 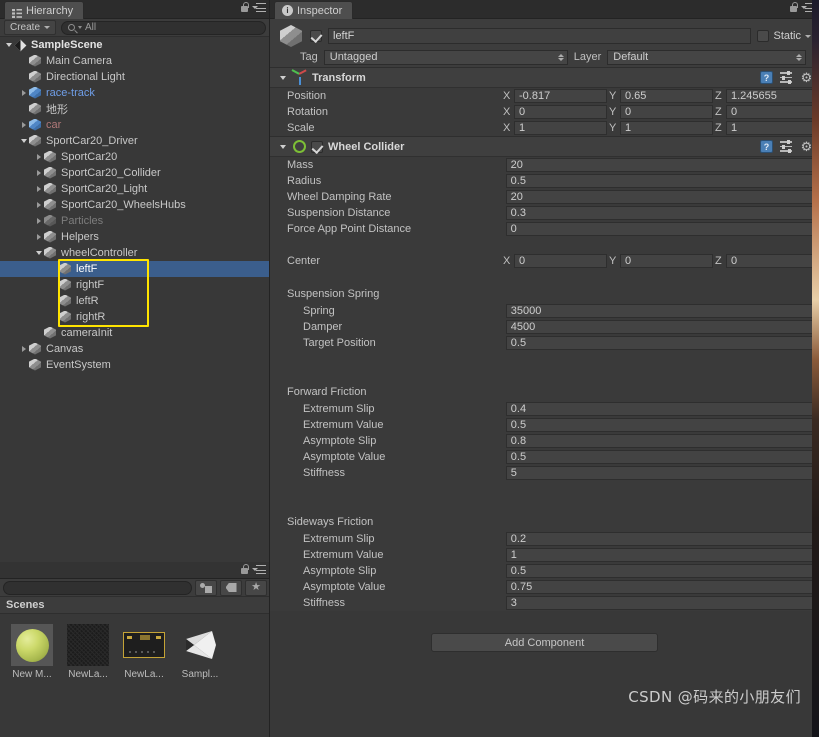 What do you see at coordinates (815, 368) in the screenshot?
I see `scene-view-sliver` at bounding box center [815, 368].